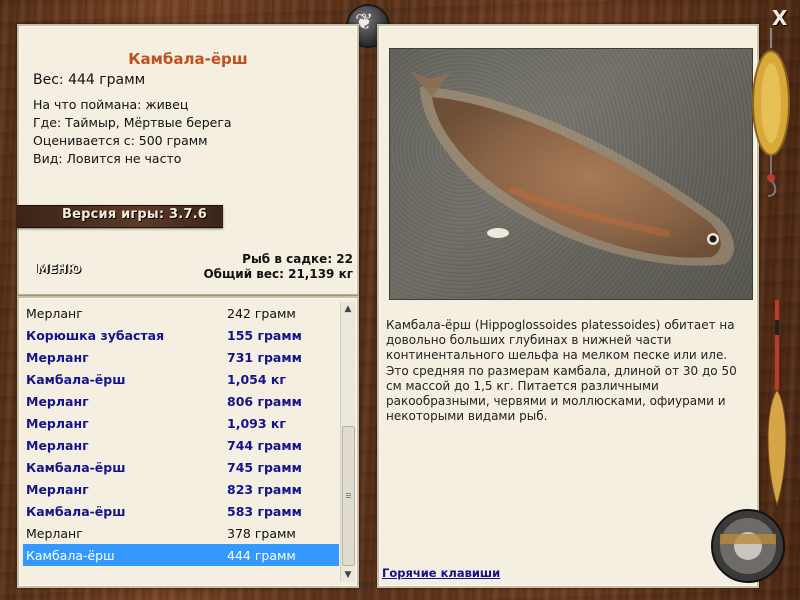 The image size is (800, 600). I want to click on fish-kind: Вид: Ловится не часто, so click(107, 158).